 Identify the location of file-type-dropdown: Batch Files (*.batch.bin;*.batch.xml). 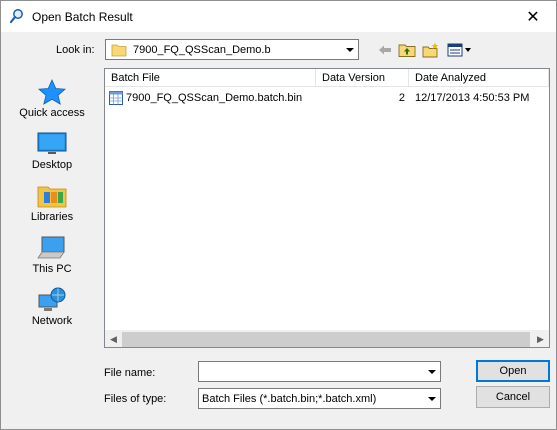
(319, 398).